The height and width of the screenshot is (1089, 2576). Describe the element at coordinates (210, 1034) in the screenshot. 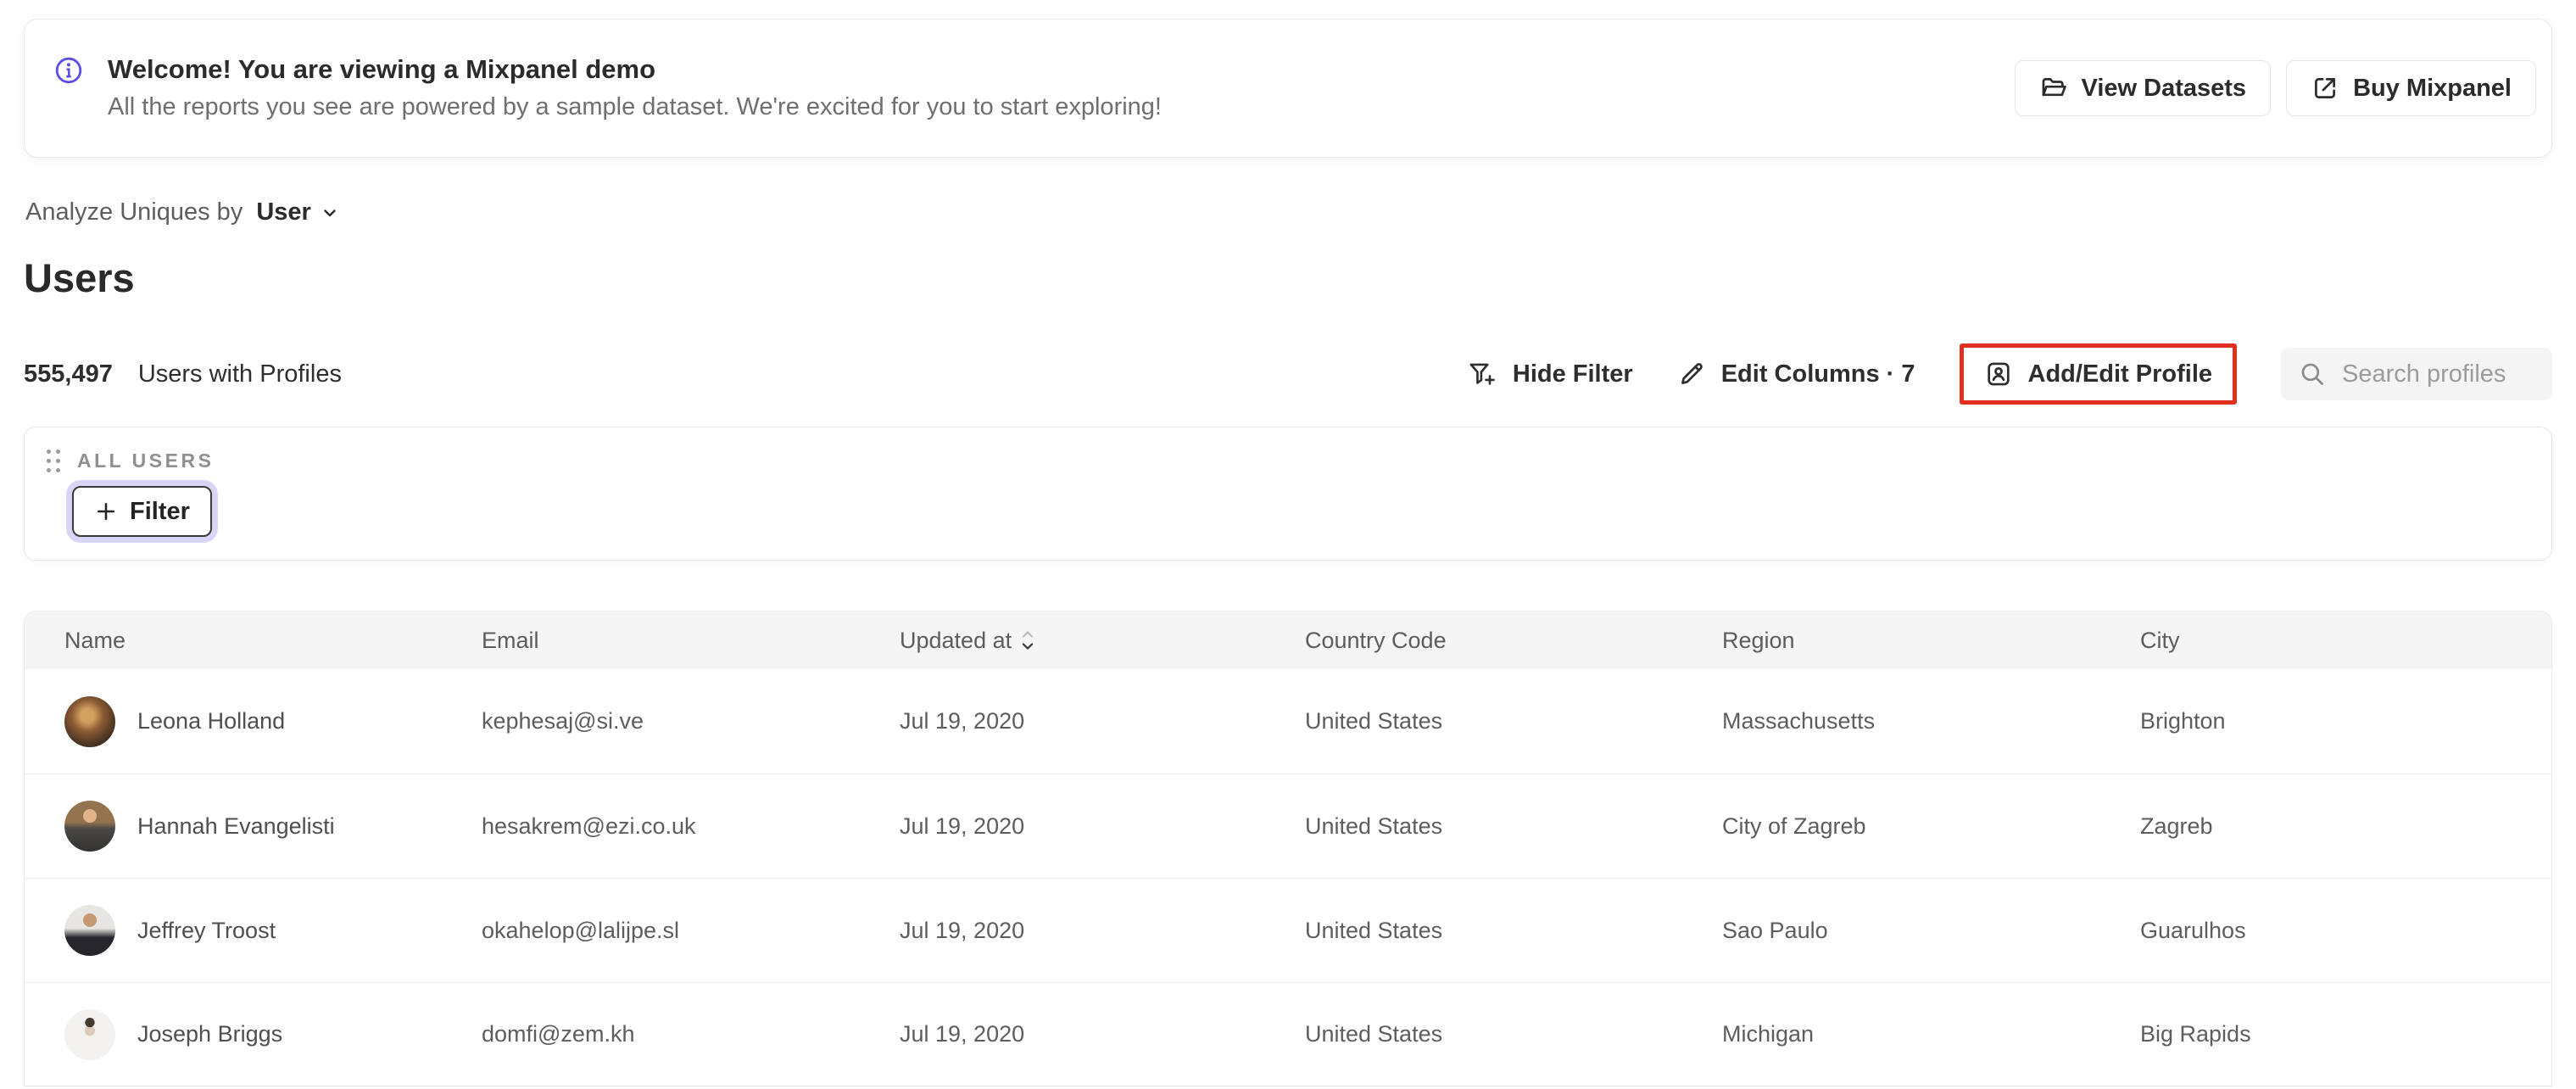

I see `user-name: Joseph Briggs` at that location.